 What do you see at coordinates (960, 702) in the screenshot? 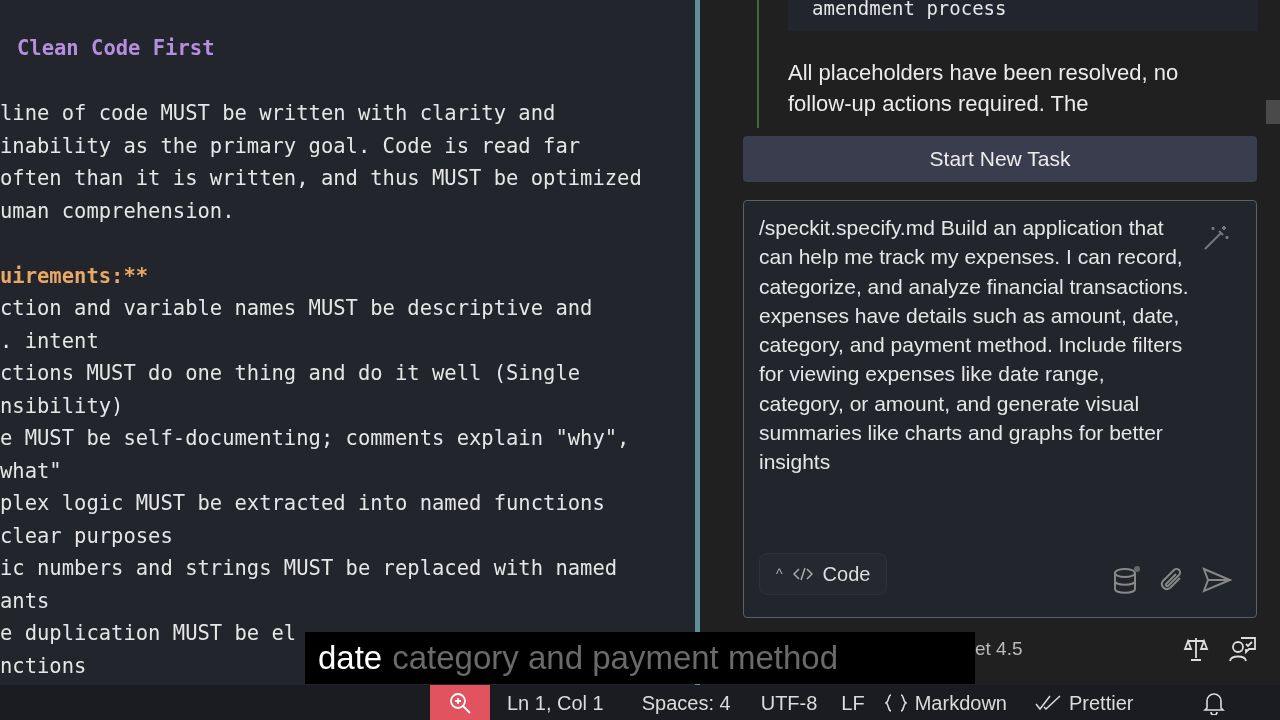
I see `status-item: Markdown` at bounding box center [960, 702].